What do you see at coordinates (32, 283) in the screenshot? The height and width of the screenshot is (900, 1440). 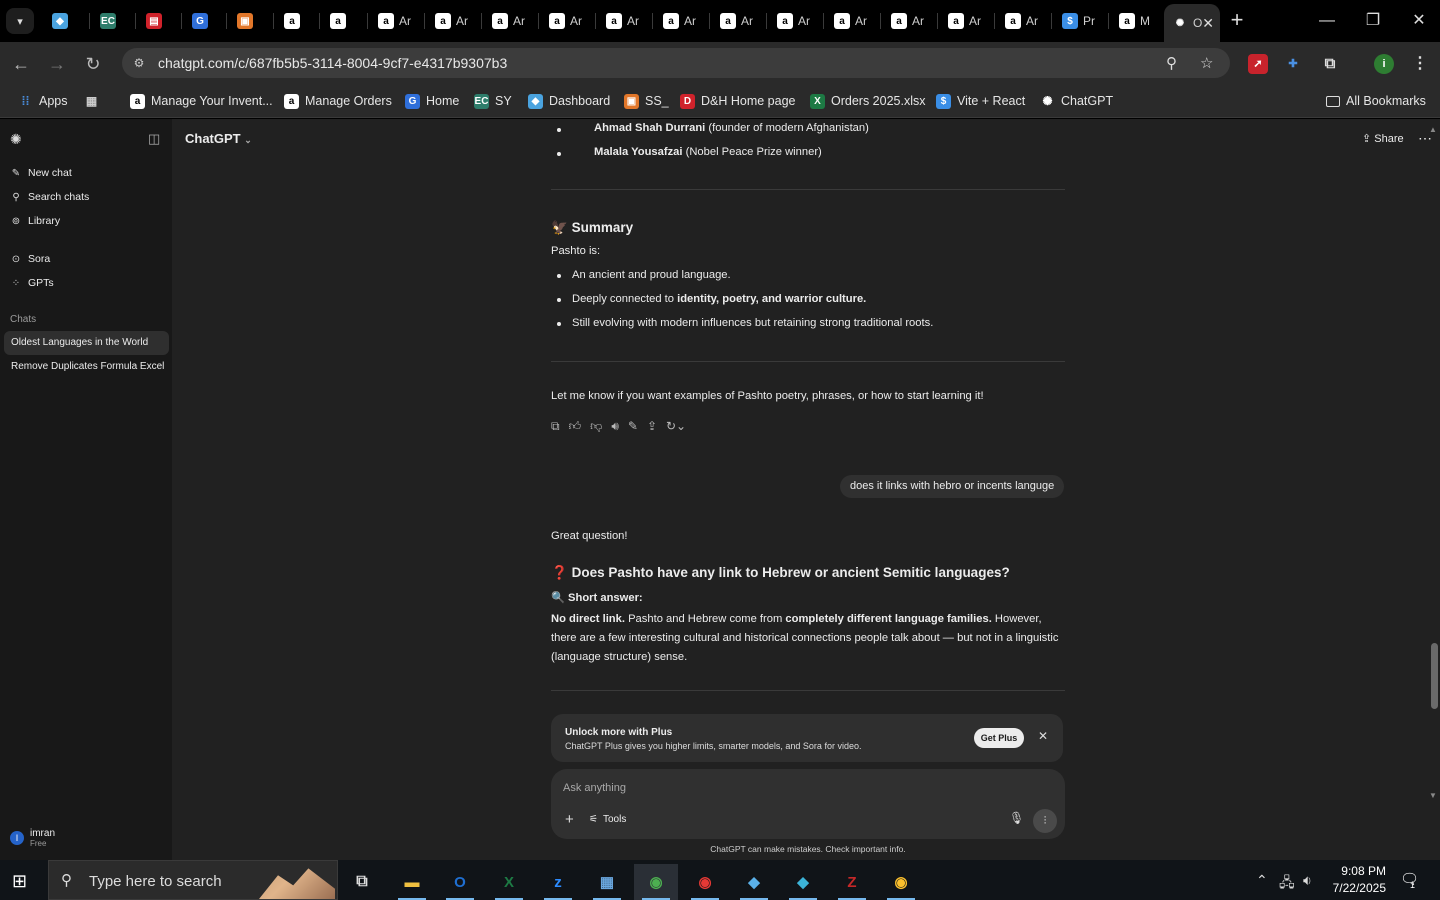 I see `sidebar-item-gpts: ⁘ GPTs` at bounding box center [32, 283].